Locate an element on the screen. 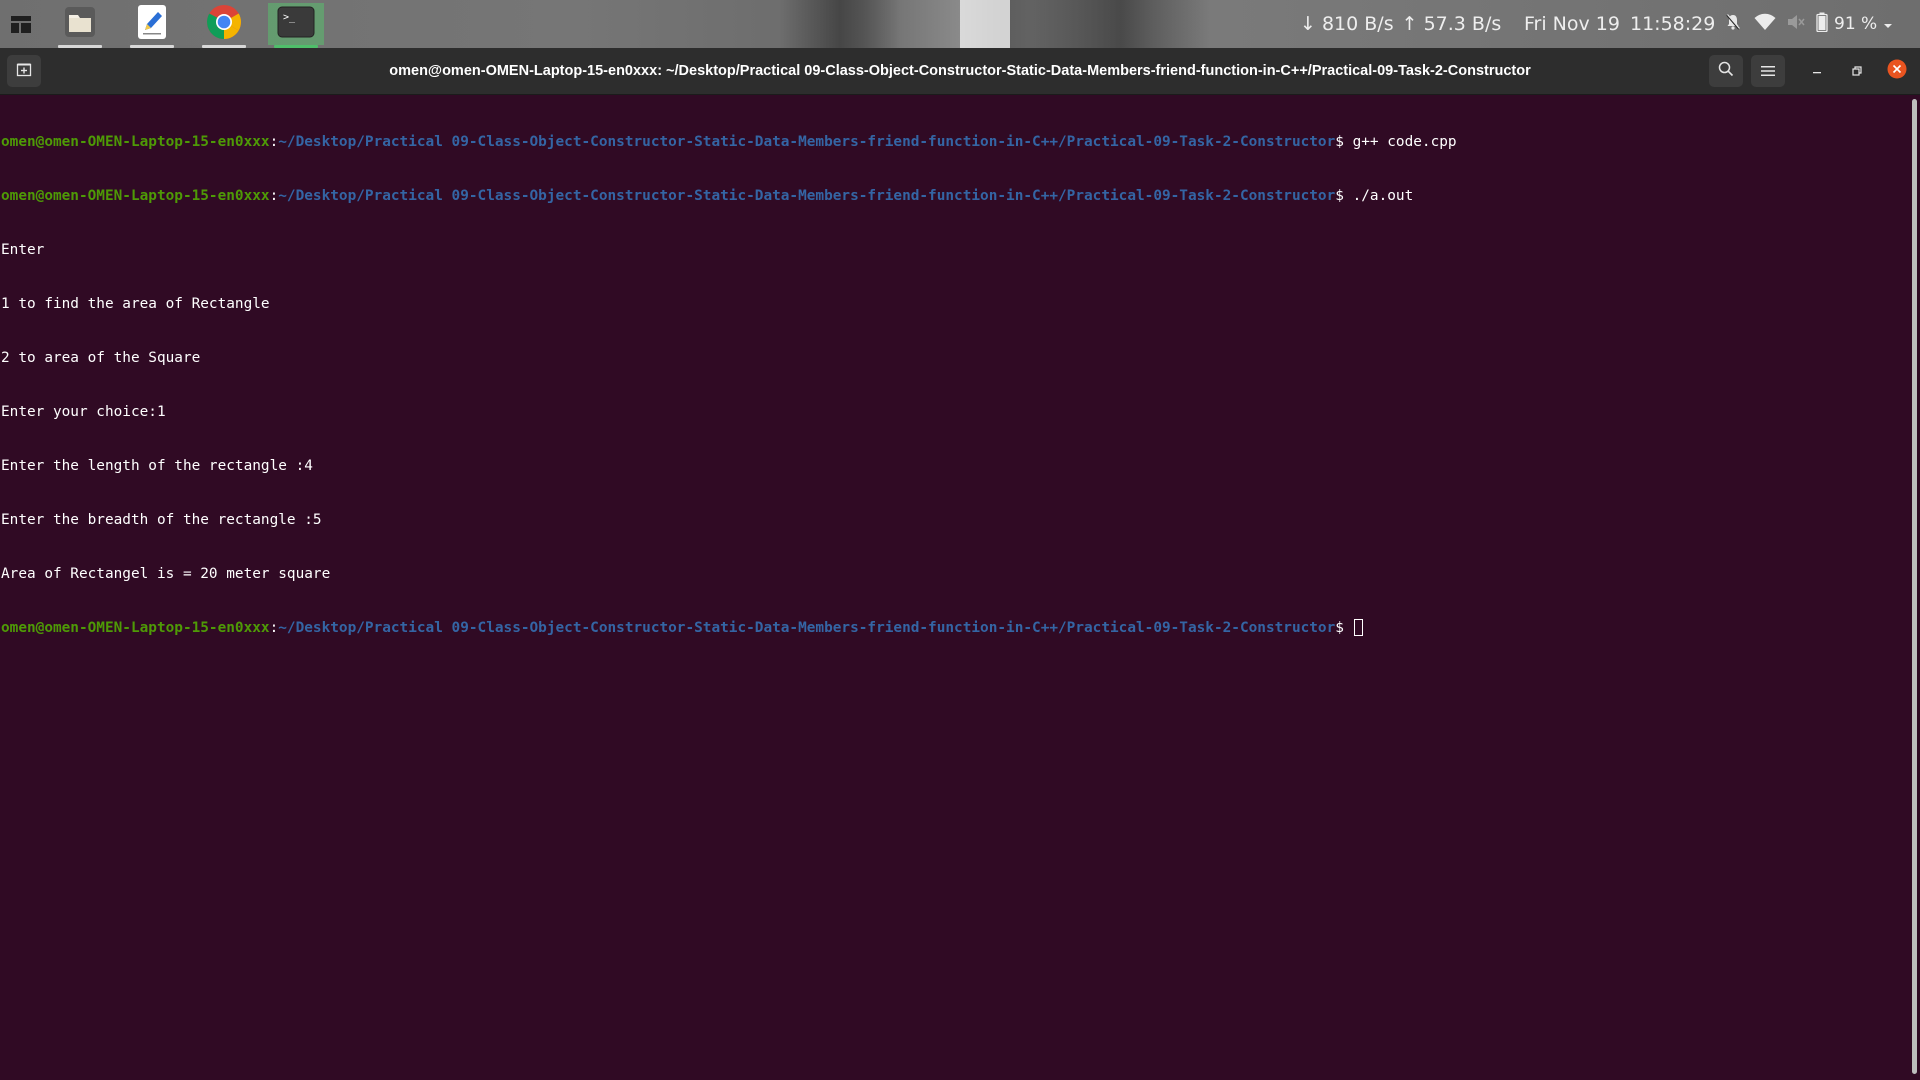  chevron-down-icon is located at coordinates (1888, 24).